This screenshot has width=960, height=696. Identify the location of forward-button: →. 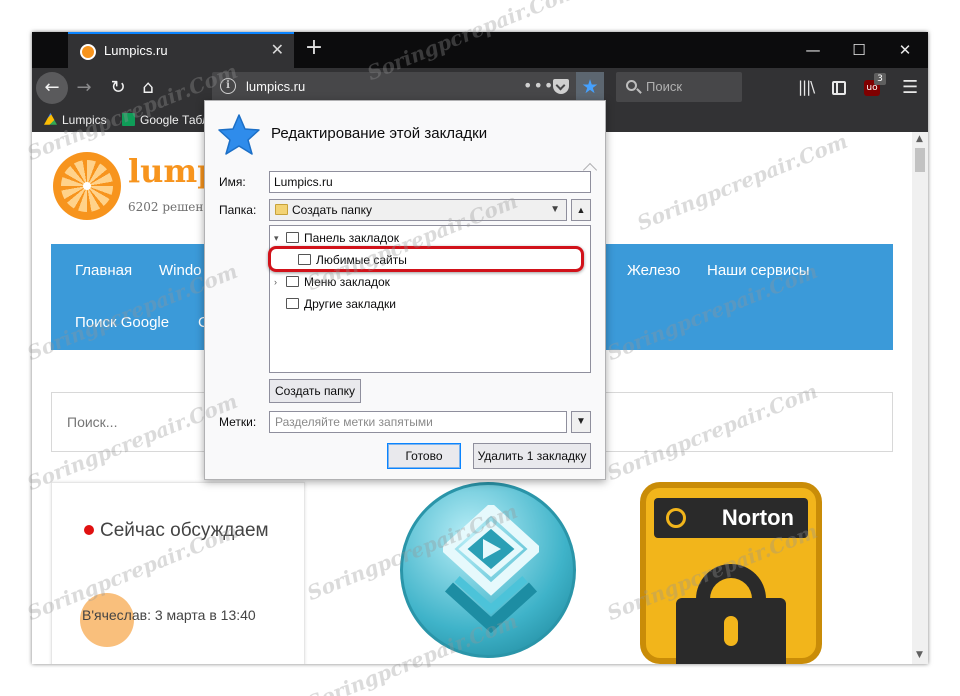
(84, 88).